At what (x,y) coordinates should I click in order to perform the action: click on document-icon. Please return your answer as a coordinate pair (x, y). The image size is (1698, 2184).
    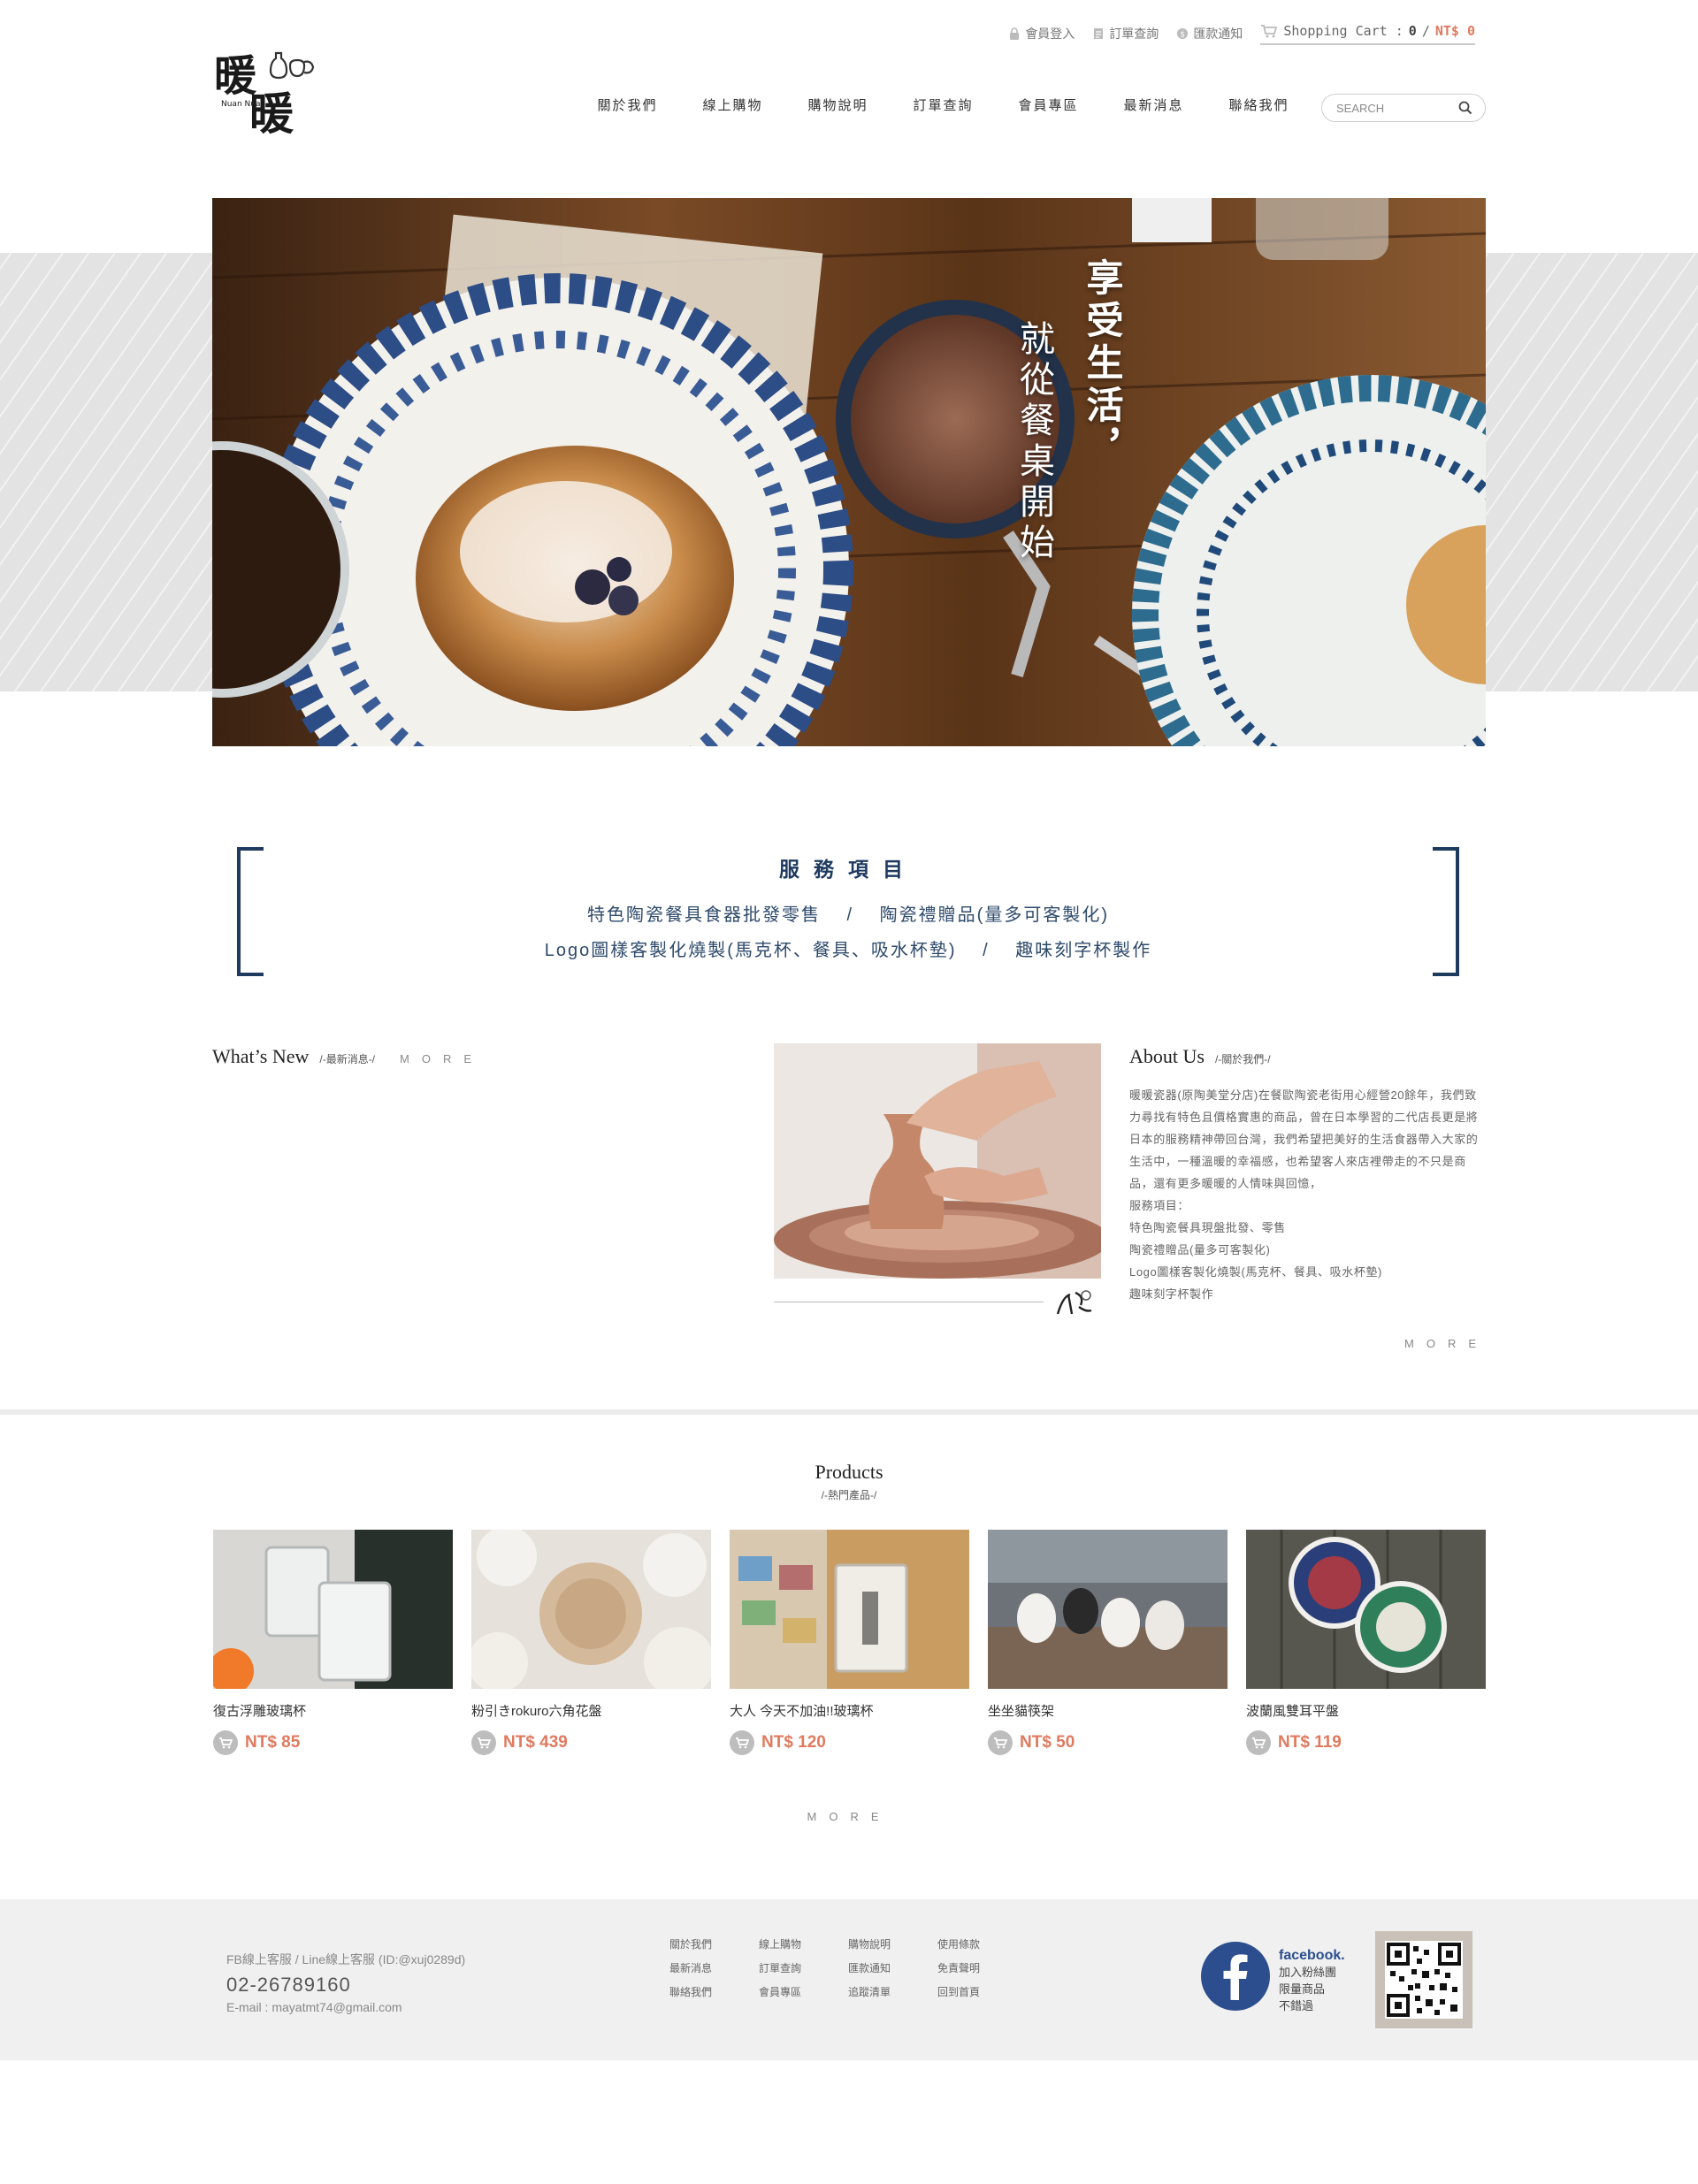
    Looking at the image, I should click on (1099, 33).